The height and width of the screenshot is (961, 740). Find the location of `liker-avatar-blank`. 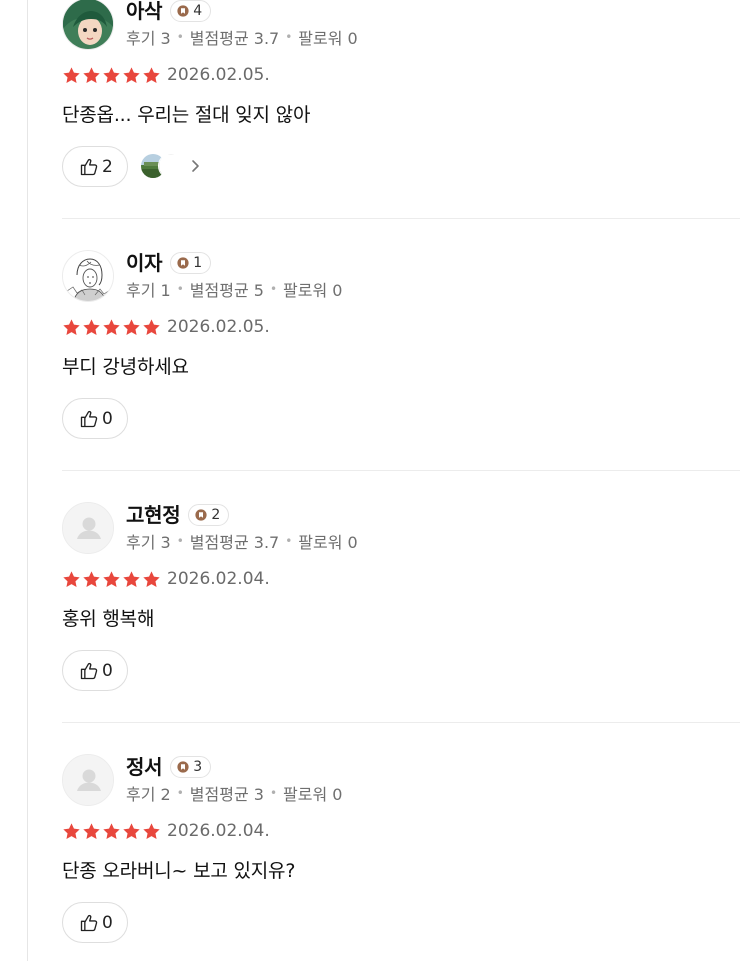

liker-avatar-blank is located at coordinates (171, 166).